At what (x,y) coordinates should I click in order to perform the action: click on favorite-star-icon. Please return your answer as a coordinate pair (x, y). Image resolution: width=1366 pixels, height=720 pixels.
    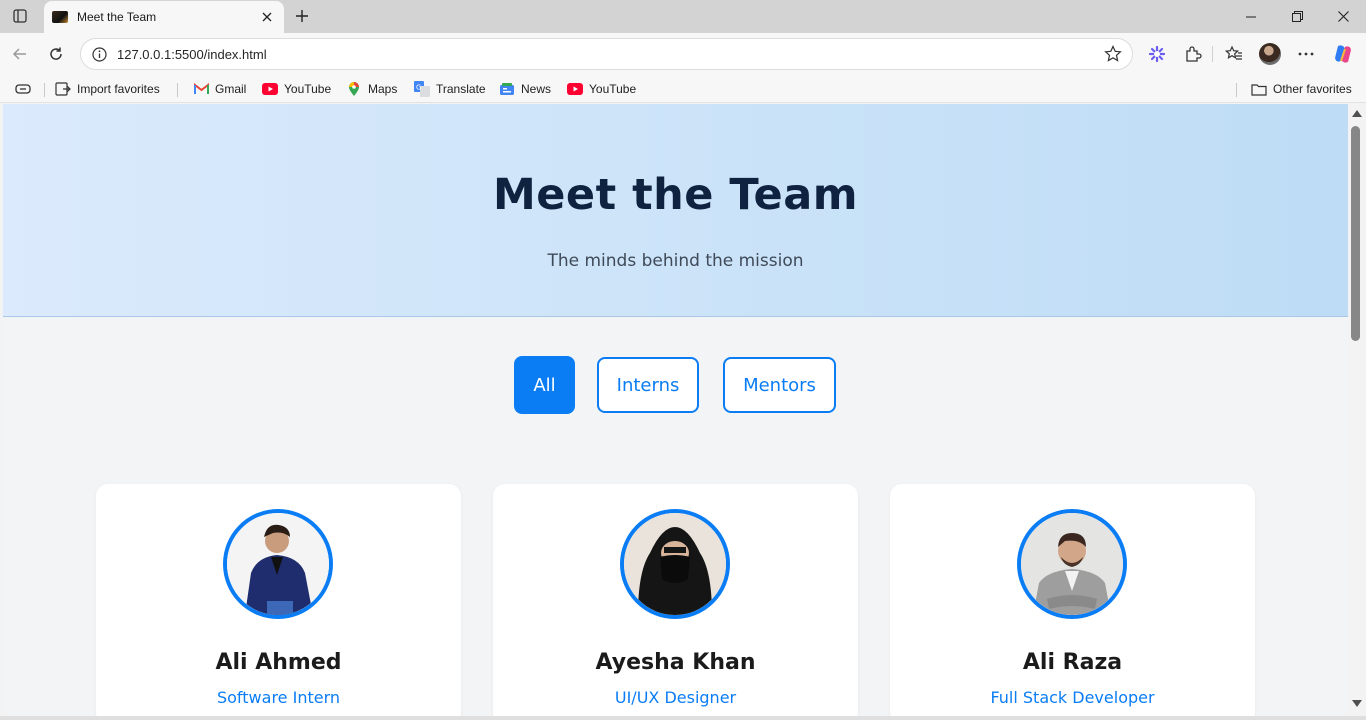
    Looking at the image, I should click on (1113, 54).